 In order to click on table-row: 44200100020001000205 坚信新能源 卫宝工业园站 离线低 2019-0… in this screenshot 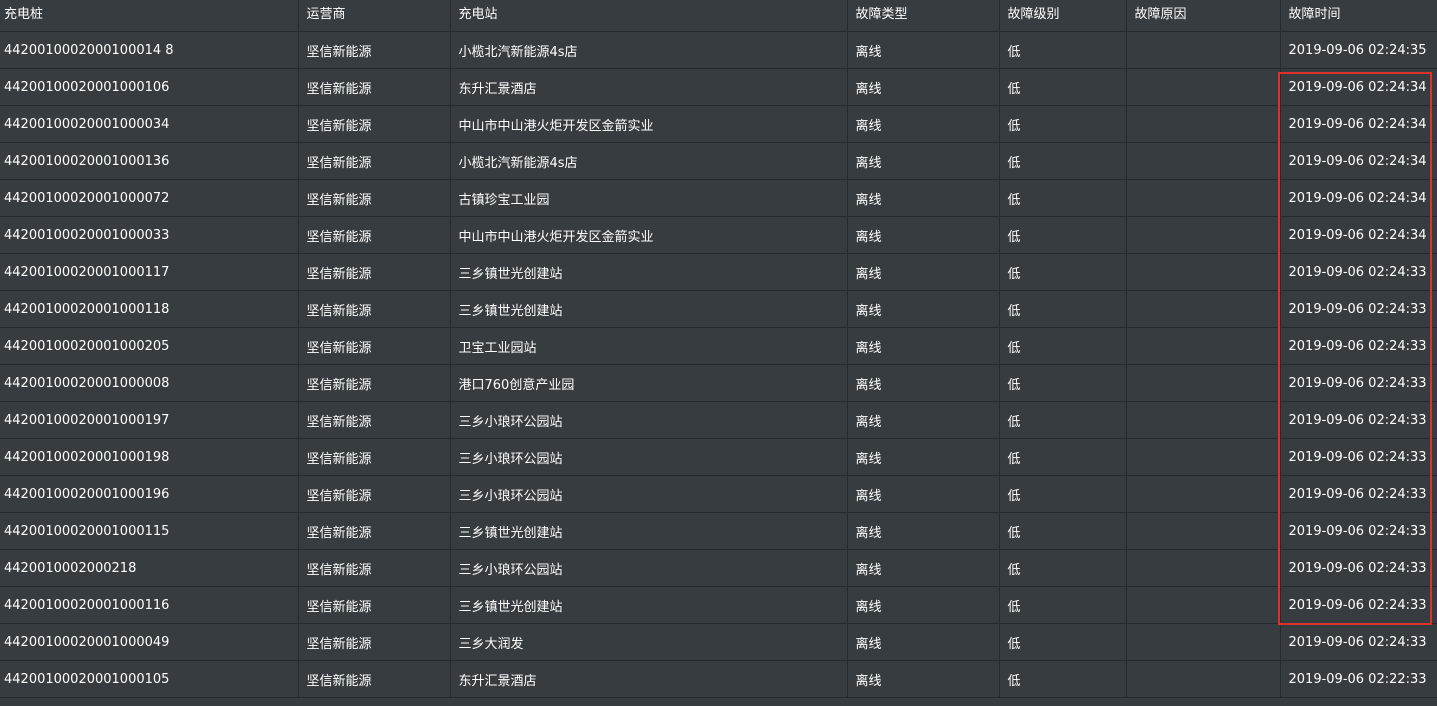, I will do `click(718, 346)`.